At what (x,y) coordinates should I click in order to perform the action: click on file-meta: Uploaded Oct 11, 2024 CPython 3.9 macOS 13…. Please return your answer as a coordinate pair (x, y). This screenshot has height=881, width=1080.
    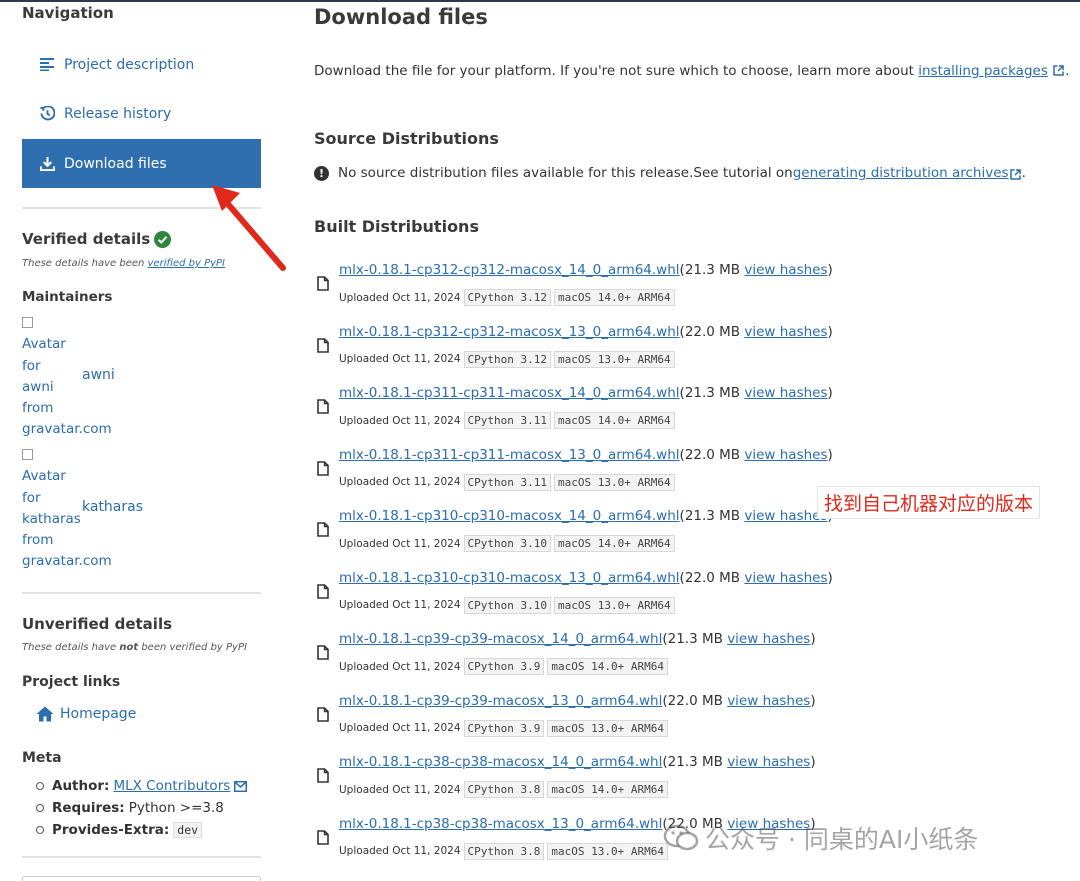
    Looking at the image, I should click on (503, 728).